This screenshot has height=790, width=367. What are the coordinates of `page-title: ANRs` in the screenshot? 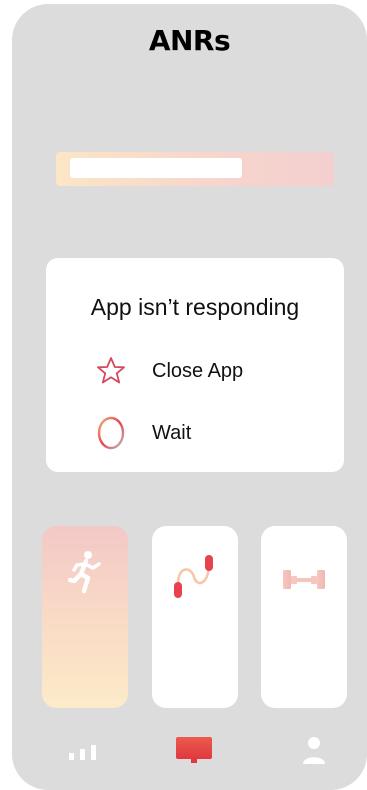 It's located at (189, 40).